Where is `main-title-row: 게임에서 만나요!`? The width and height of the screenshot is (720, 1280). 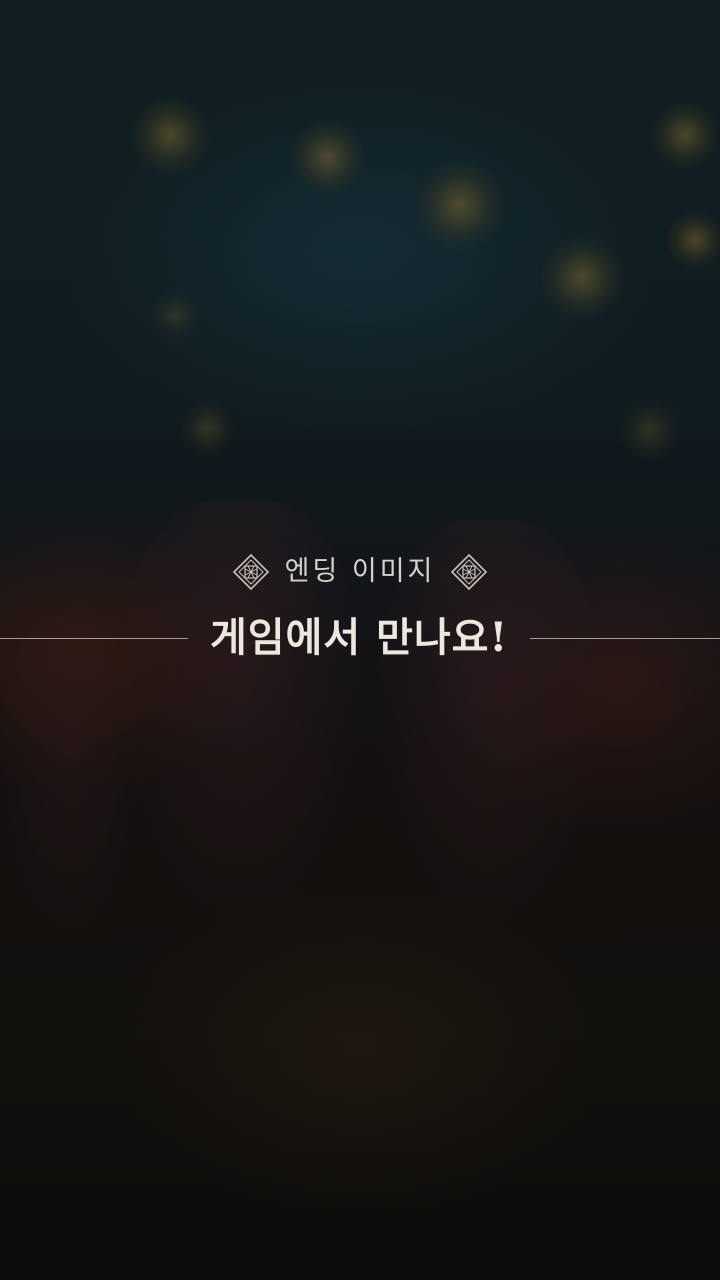
main-title-row: 게임에서 만나요! is located at coordinates (360, 638).